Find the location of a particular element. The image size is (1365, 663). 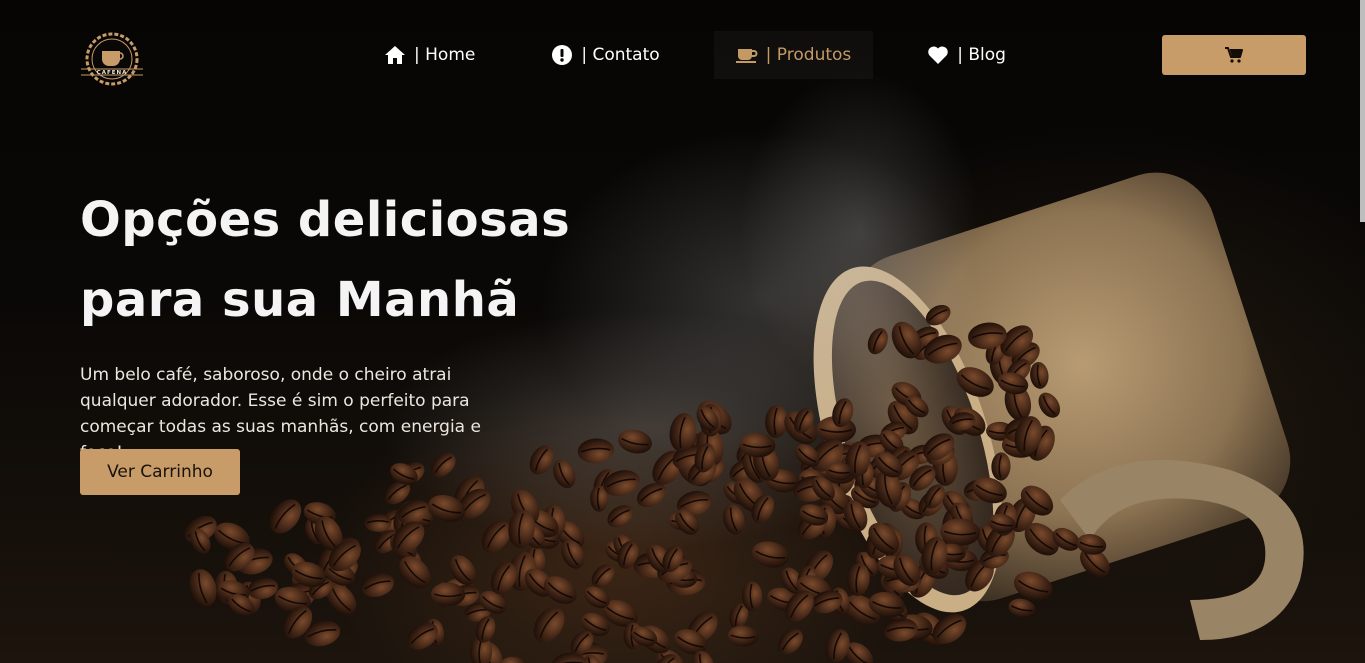

home-icon is located at coordinates (395, 55).